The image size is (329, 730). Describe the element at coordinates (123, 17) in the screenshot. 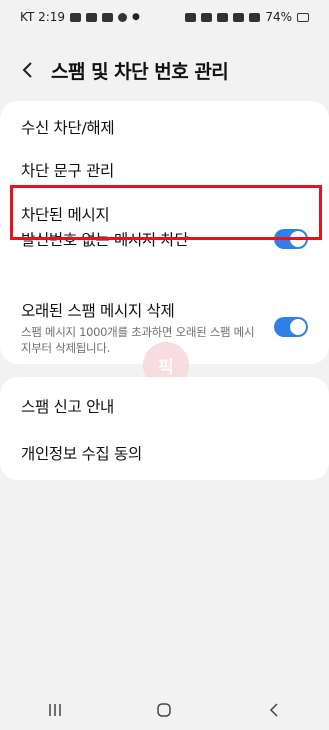

I see `instagram-notification-icon` at that location.